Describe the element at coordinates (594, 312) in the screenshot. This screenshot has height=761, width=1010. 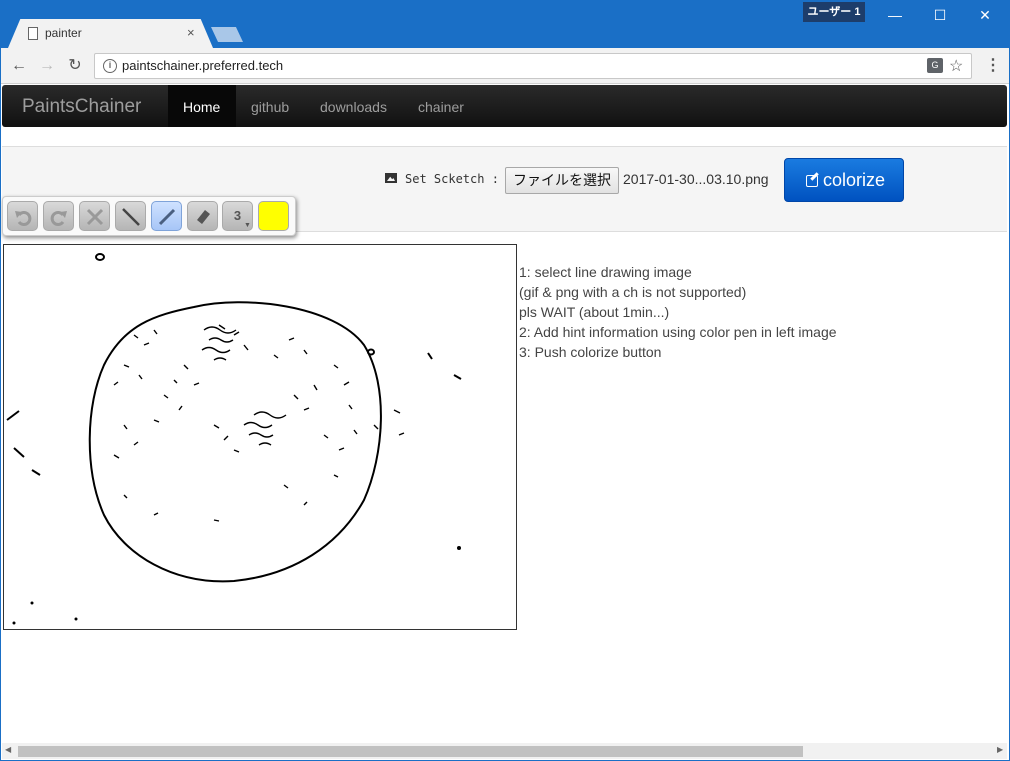
I see `instruction-line: pls WAIT (about 1min...)` at that location.